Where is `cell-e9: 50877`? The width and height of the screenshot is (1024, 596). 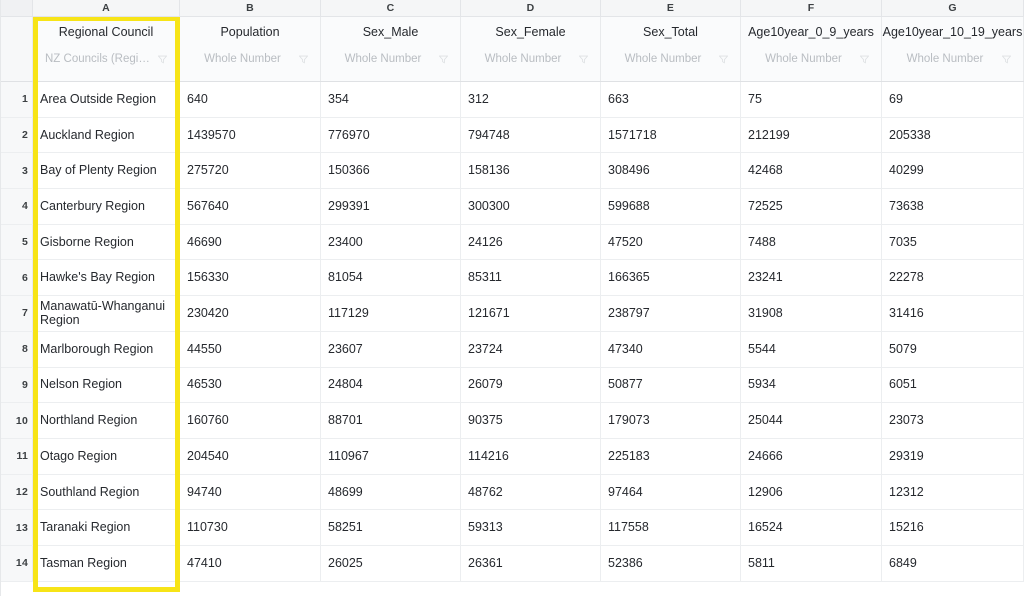
cell-e9: 50877 is located at coordinates (671, 385).